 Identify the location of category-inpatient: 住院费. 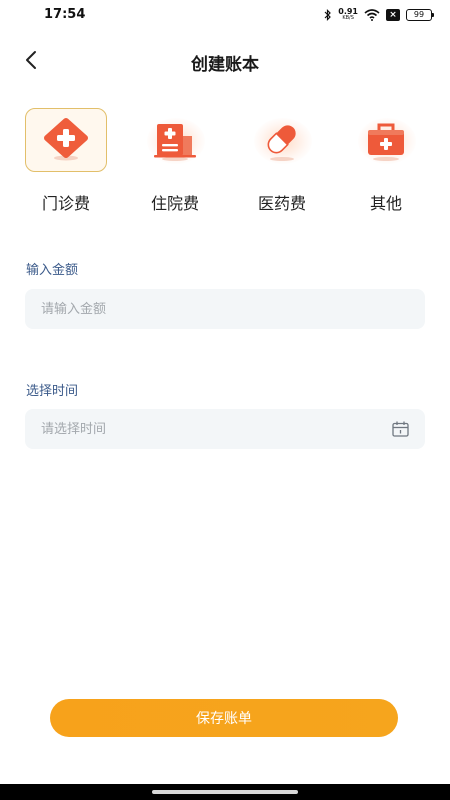
(175, 163).